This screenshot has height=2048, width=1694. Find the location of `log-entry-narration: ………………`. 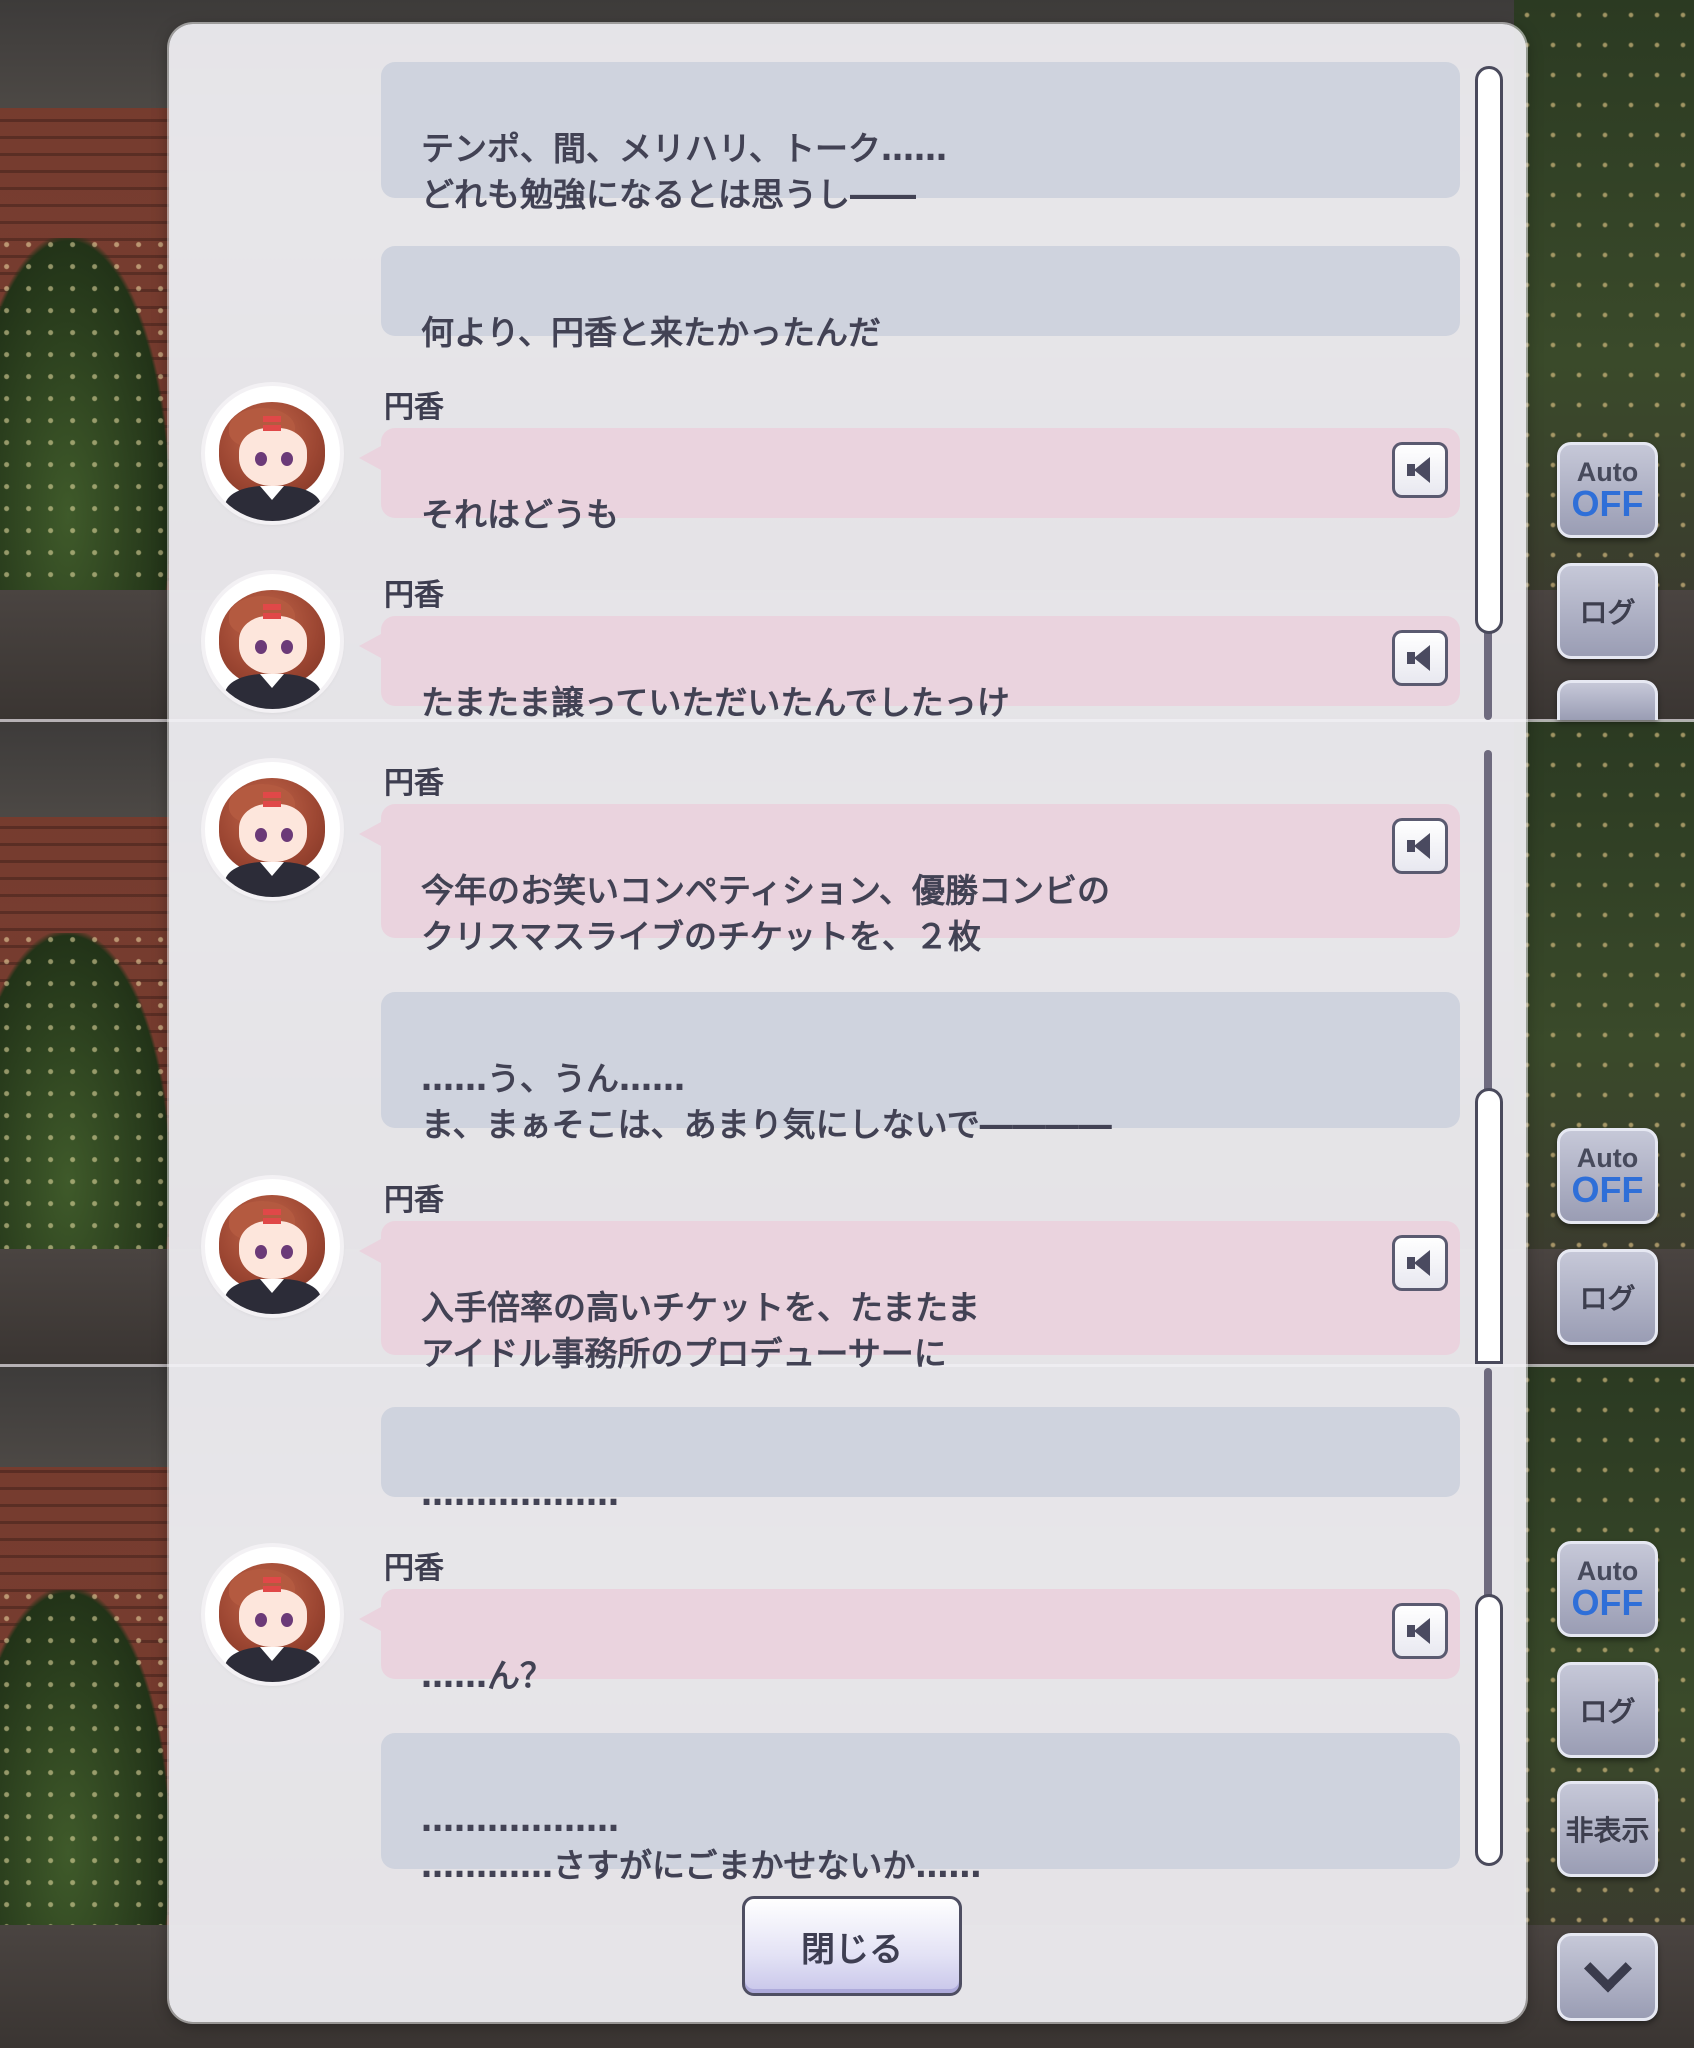

log-entry-narration: ……………… is located at coordinates (920, 1460).